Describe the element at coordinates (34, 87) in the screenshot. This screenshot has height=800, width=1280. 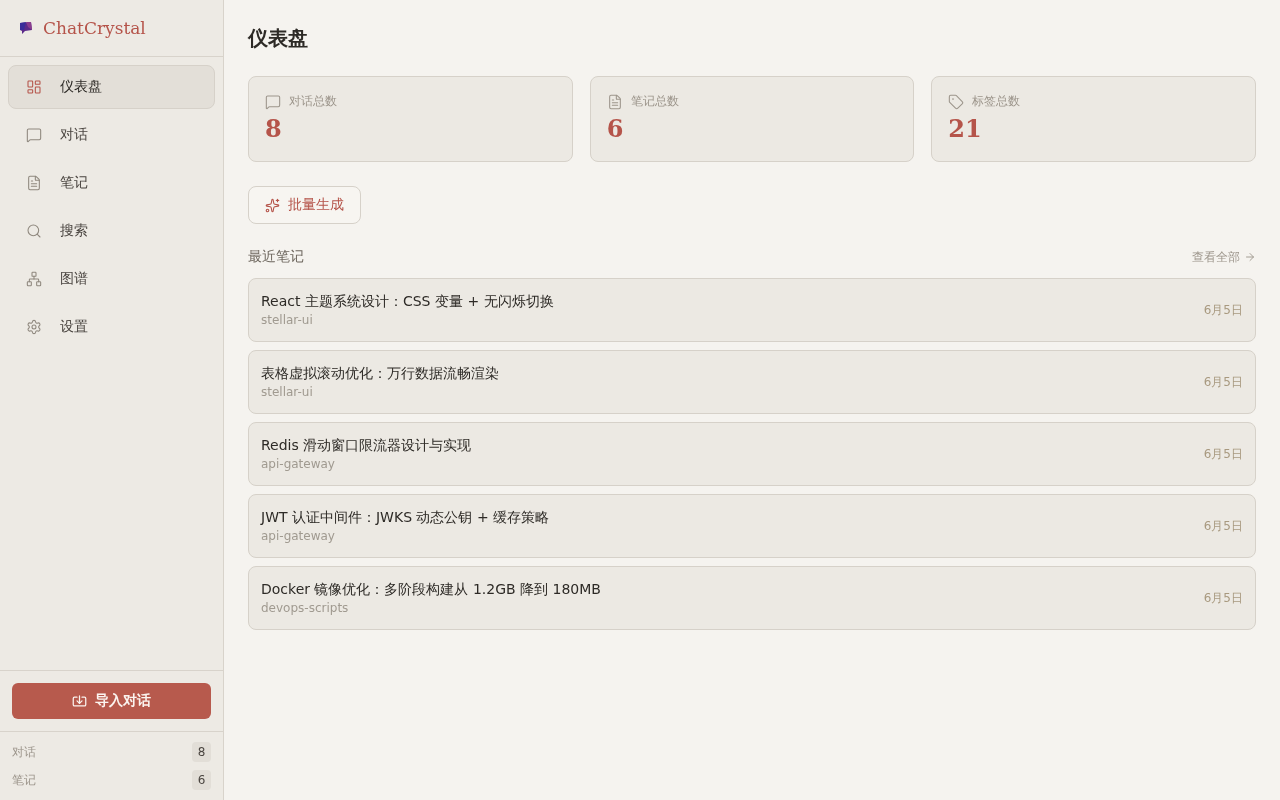
I see `dashboard-icon` at that location.